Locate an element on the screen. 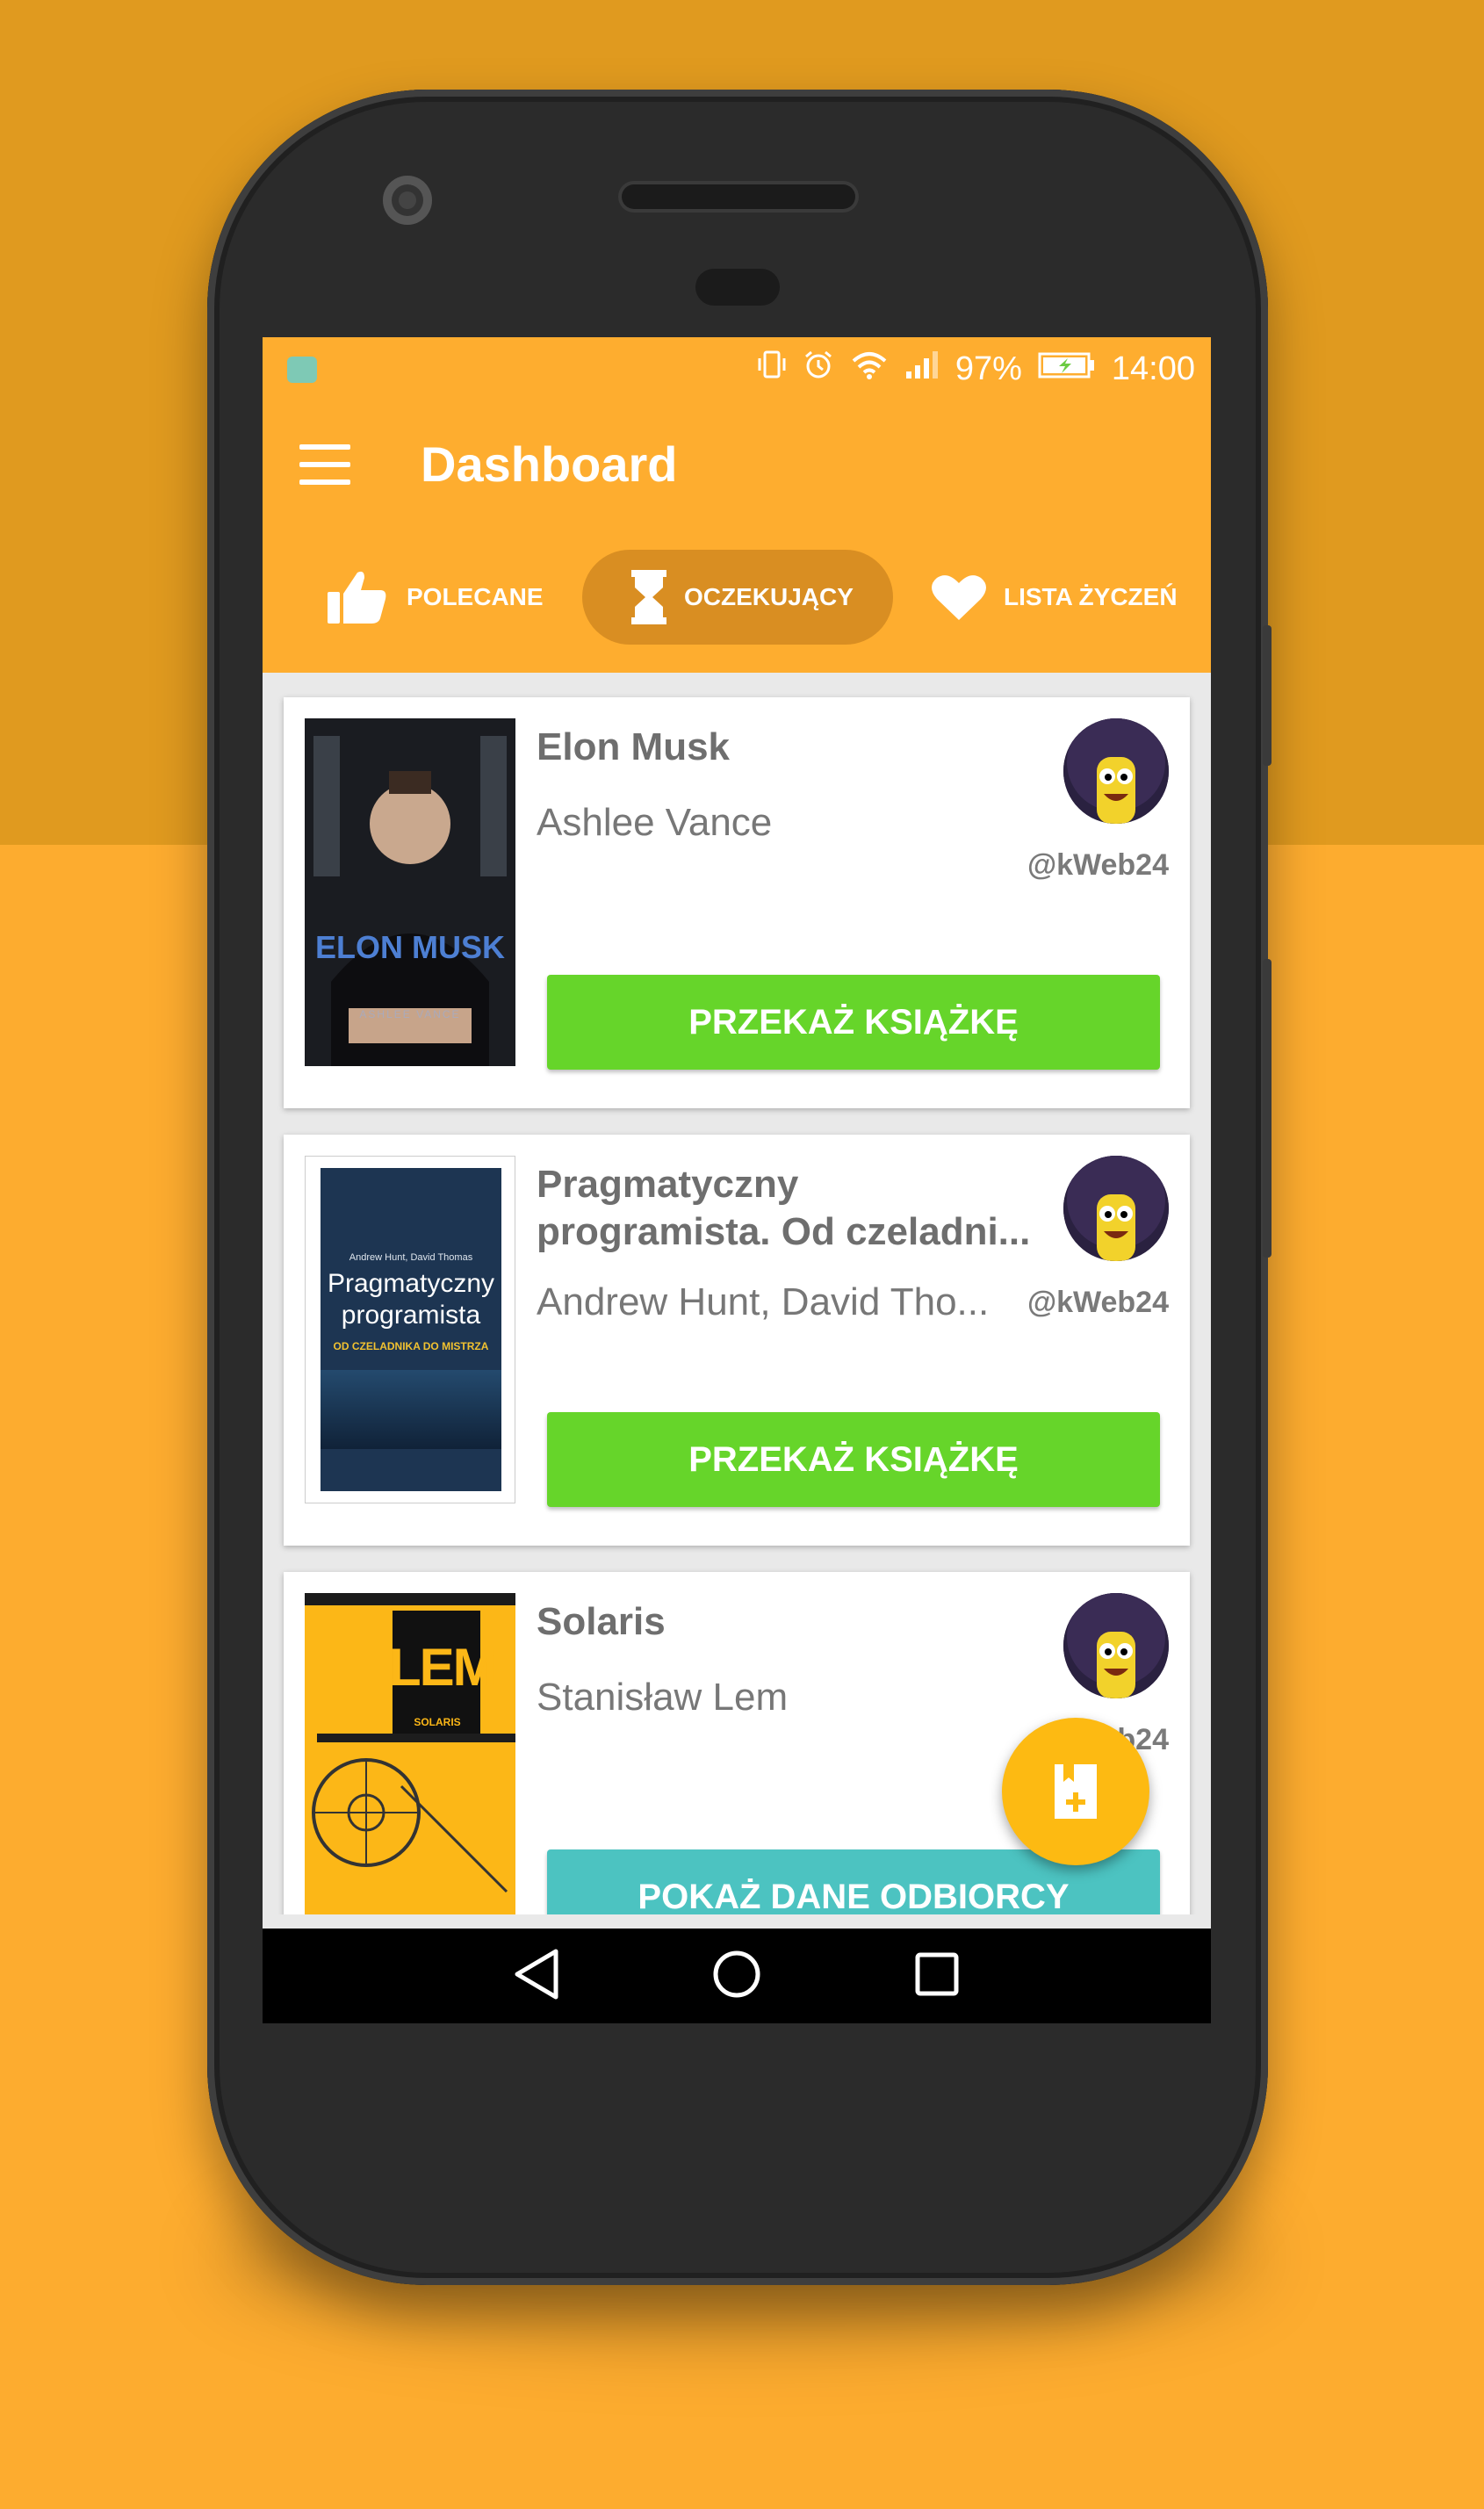 The image size is (1484, 2509). tab-polecane: POLECANE is located at coordinates (435, 597).